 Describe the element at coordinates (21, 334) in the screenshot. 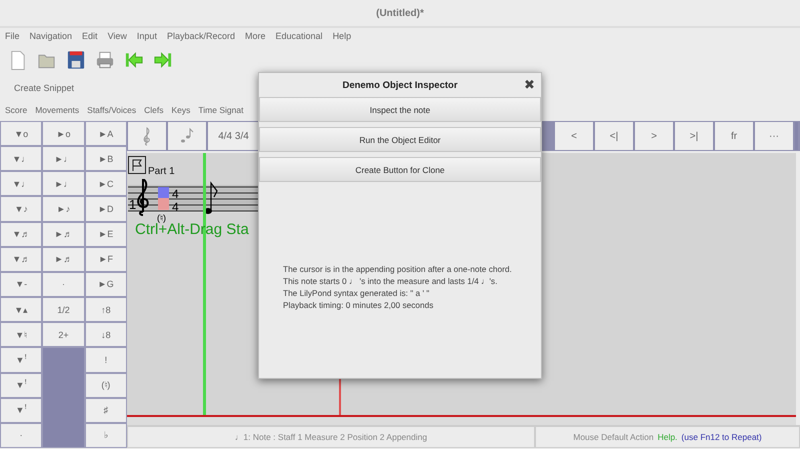

I see `palette-button: ▼♮` at that location.